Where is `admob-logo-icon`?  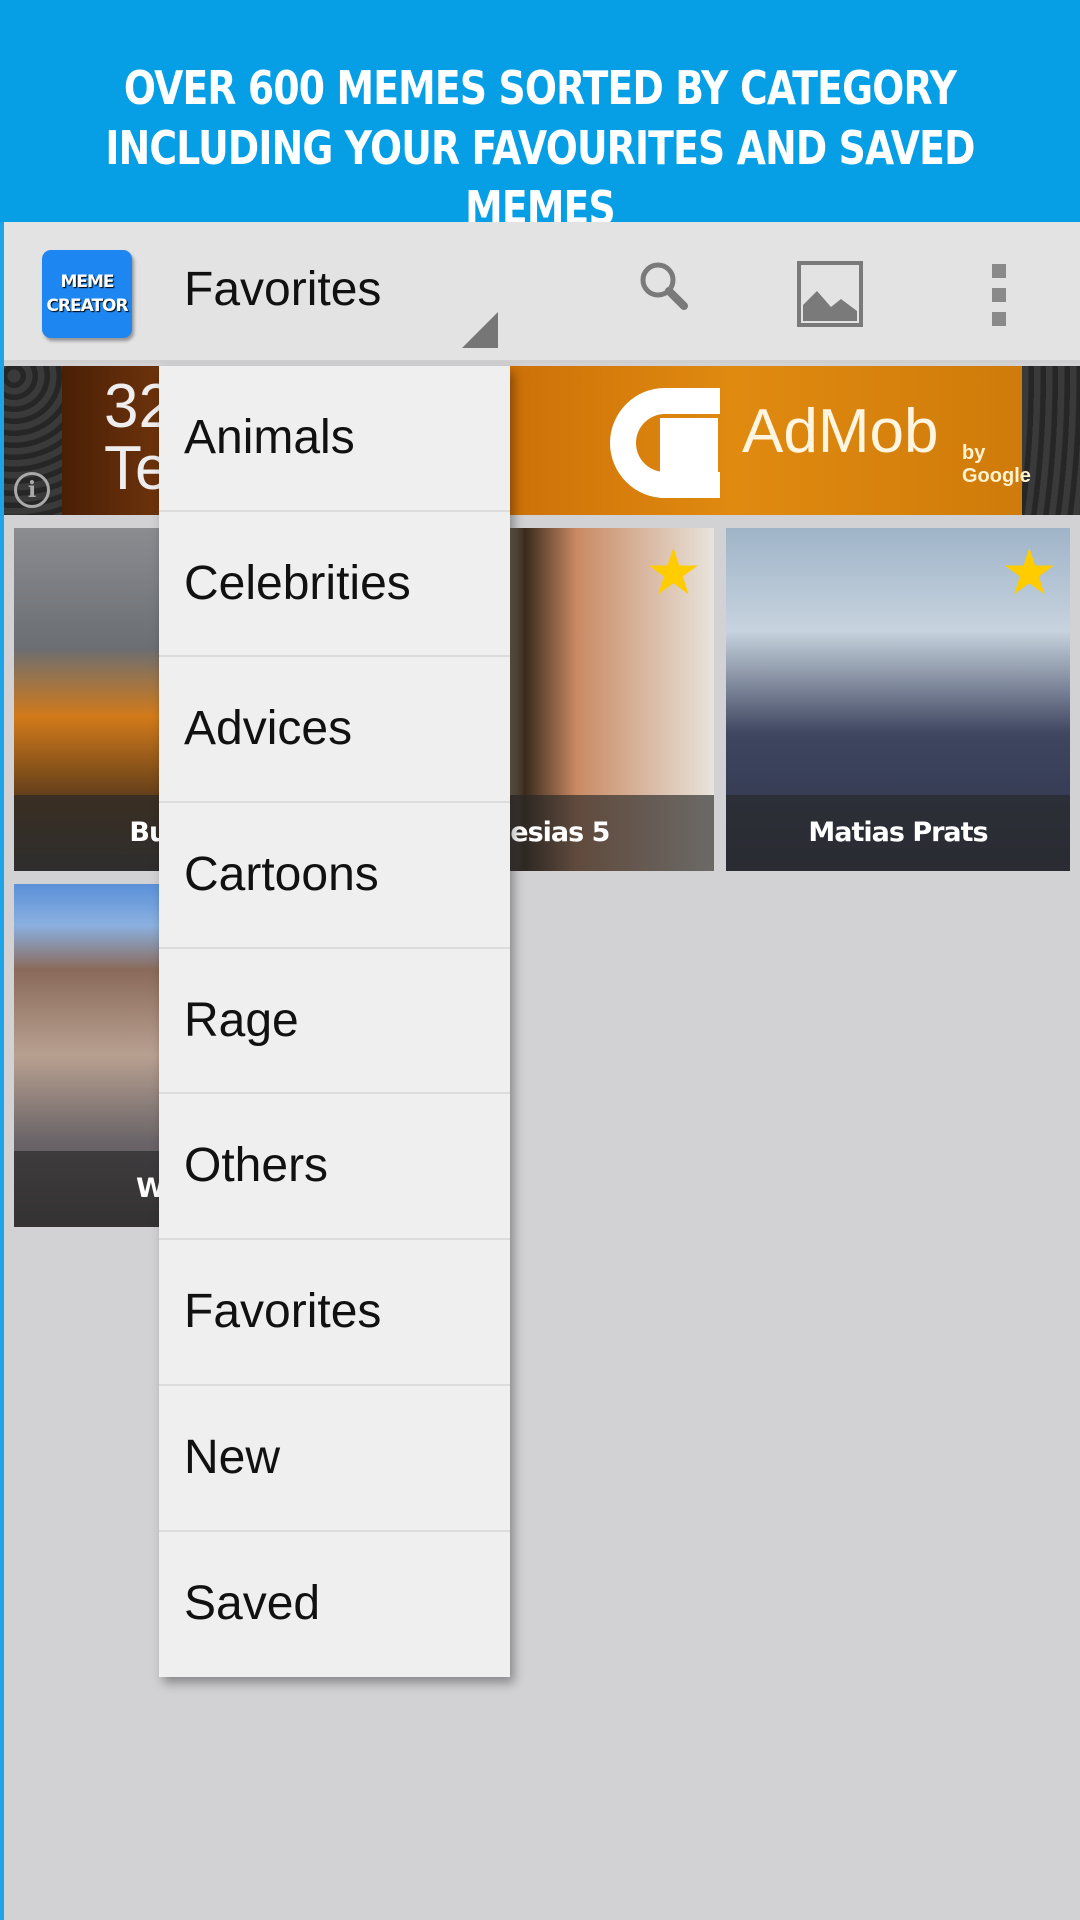
admob-logo-icon is located at coordinates (689, 458).